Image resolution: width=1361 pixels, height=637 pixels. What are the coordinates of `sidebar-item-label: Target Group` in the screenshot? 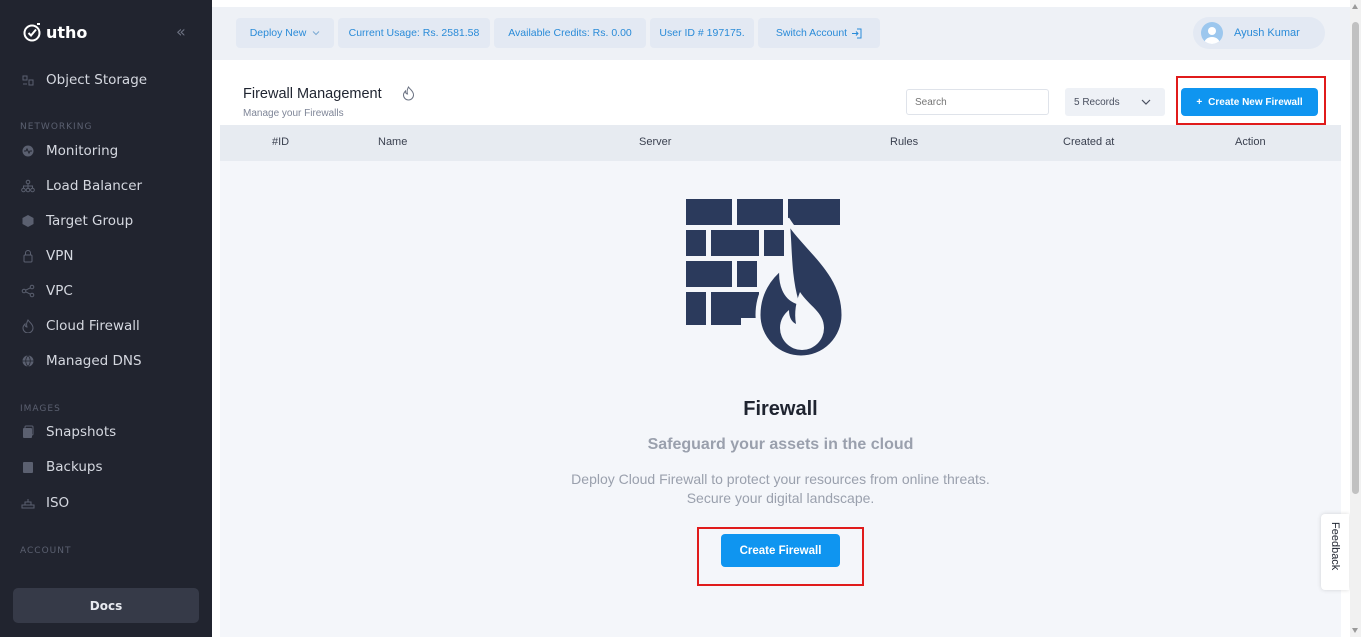 It's located at (90, 221).